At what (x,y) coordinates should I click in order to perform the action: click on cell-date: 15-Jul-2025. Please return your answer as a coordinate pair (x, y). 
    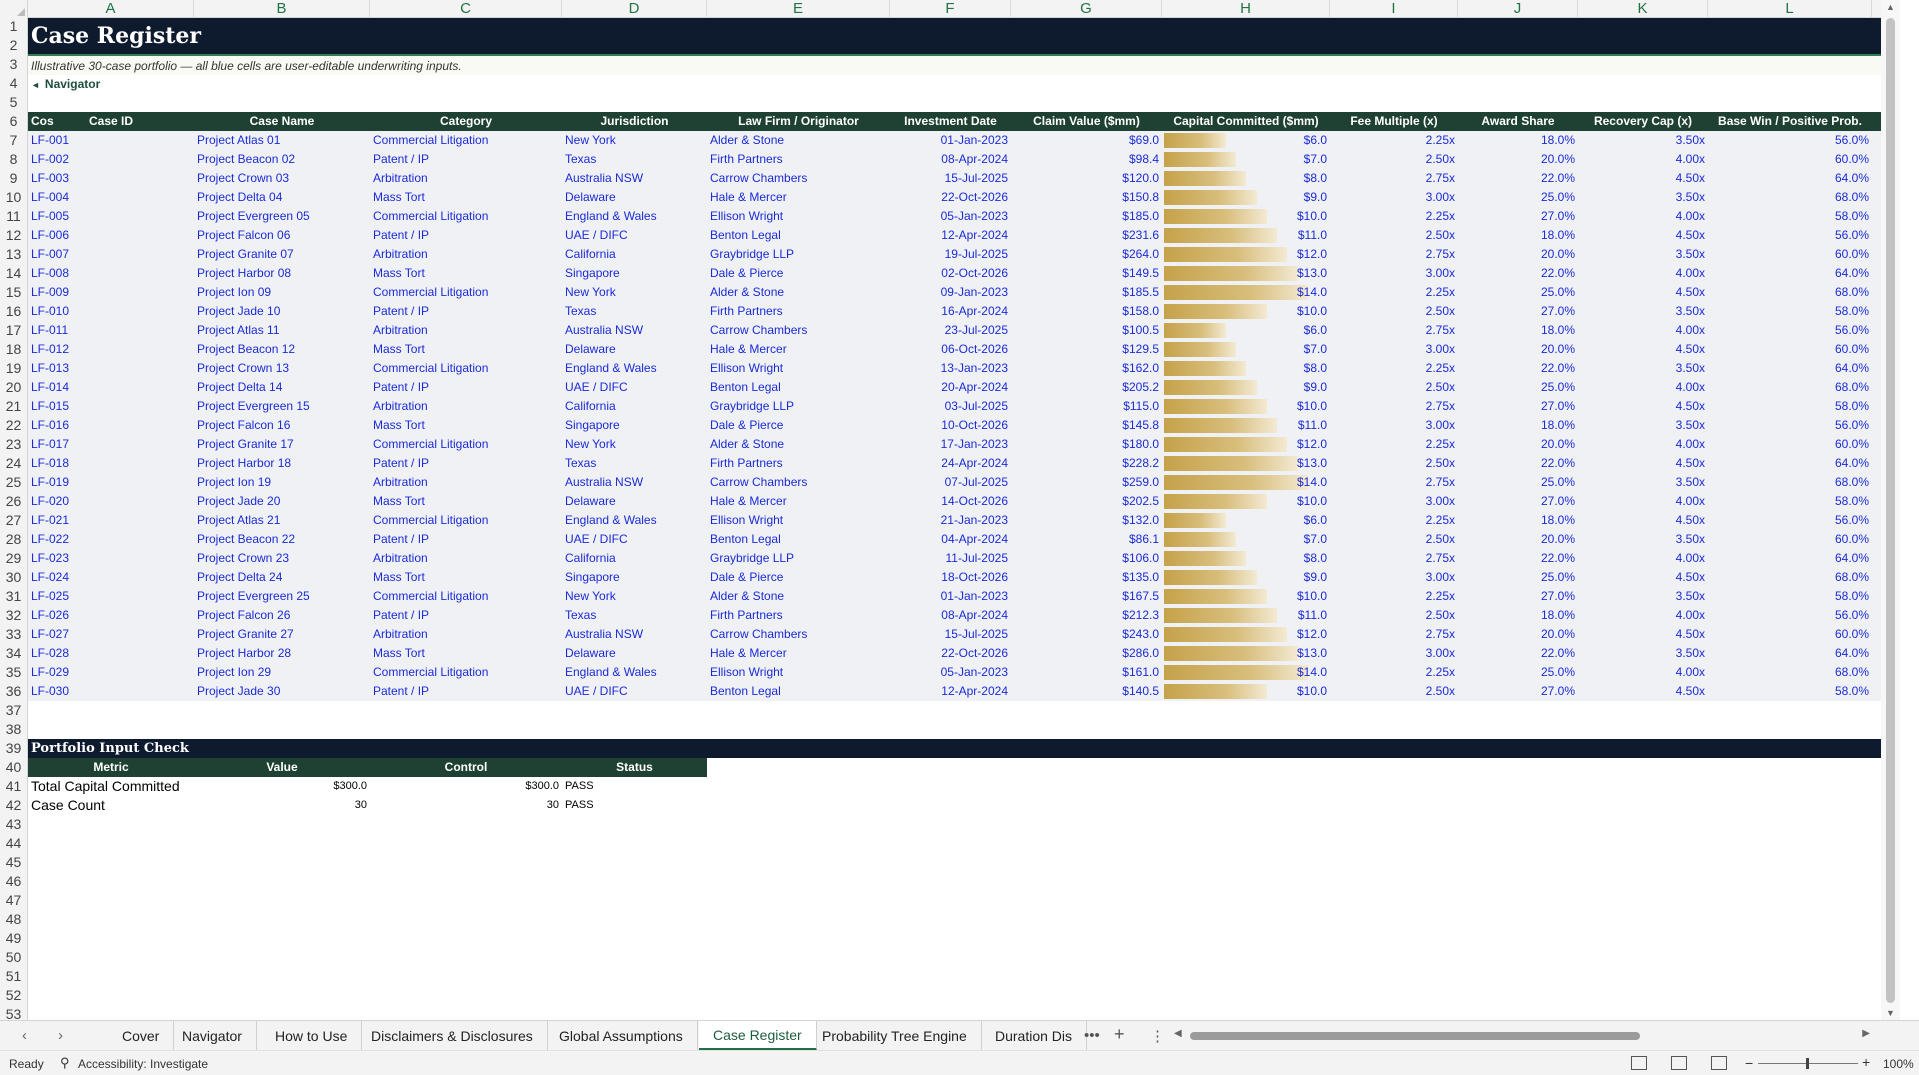
    Looking at the image, I should click on (950, 634).